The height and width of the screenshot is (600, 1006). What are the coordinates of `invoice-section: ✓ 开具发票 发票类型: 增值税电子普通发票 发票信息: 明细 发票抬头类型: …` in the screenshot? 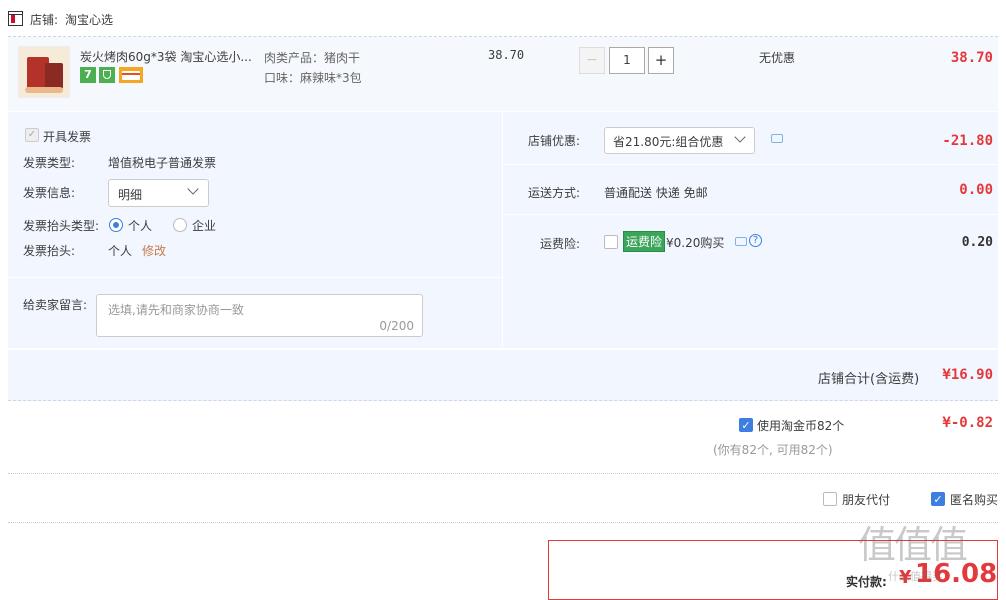 It's located at (255, 194).